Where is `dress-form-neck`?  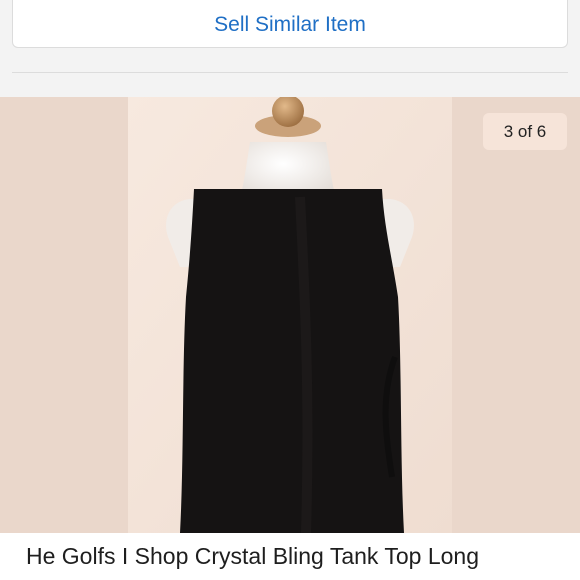 dress-form-neck is located at coordinates (288, 169).